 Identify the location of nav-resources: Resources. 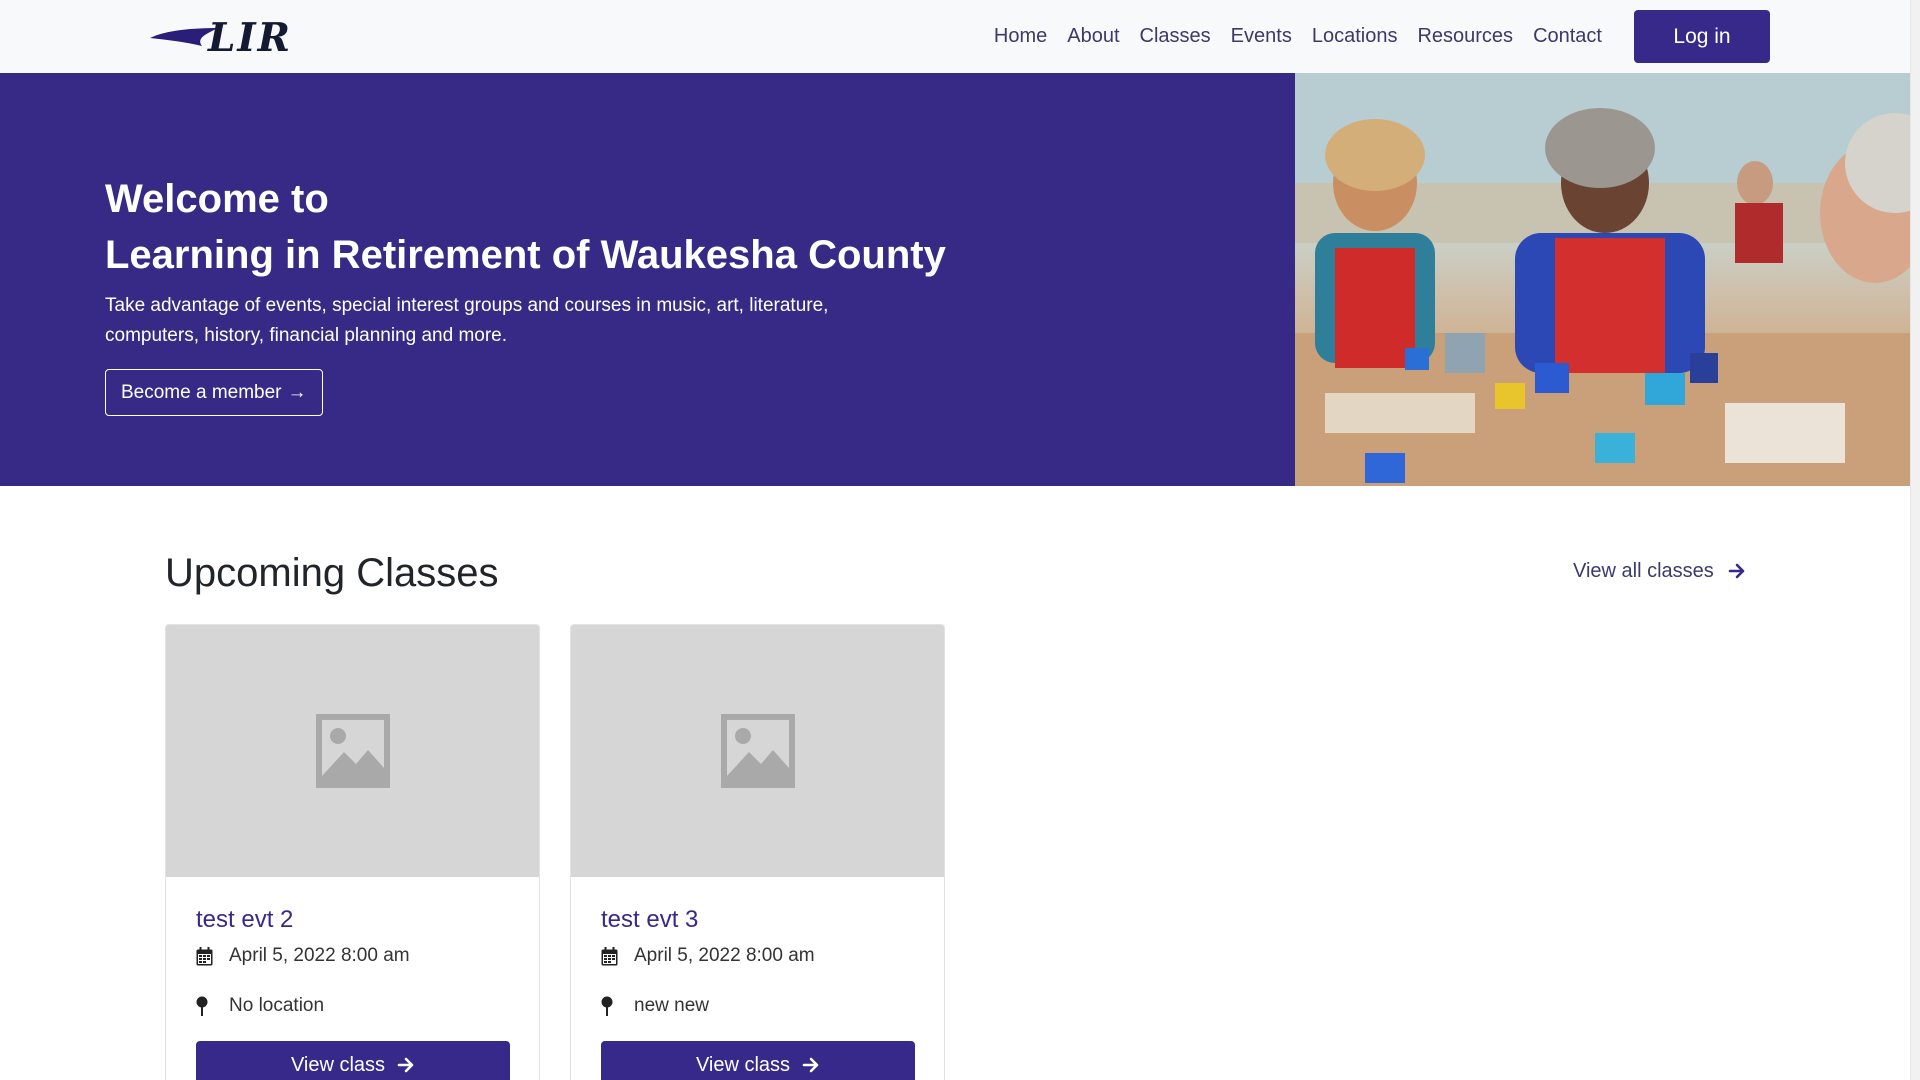
(1465, 36).